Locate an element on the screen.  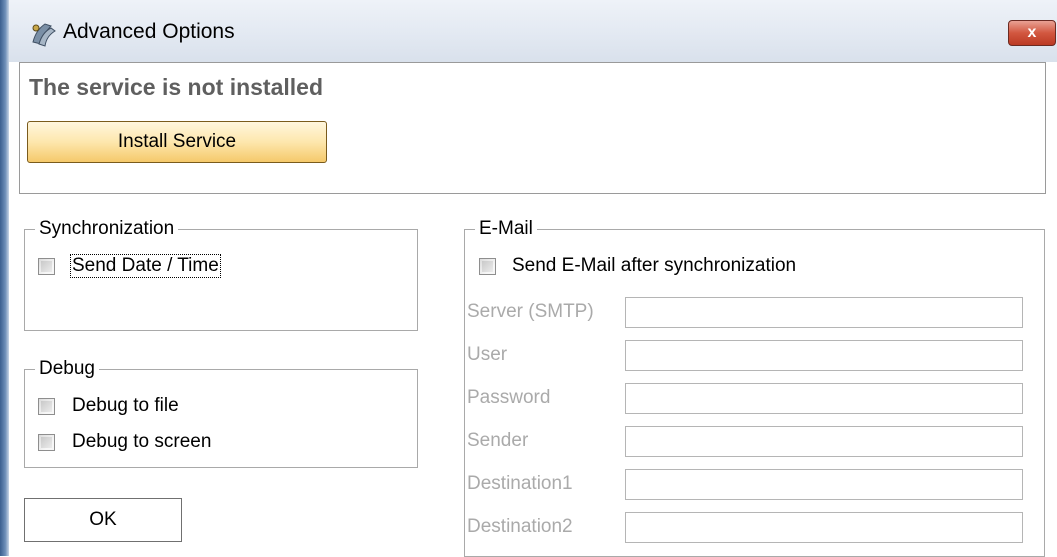
window-left-border is located at coordinates (4, 278).